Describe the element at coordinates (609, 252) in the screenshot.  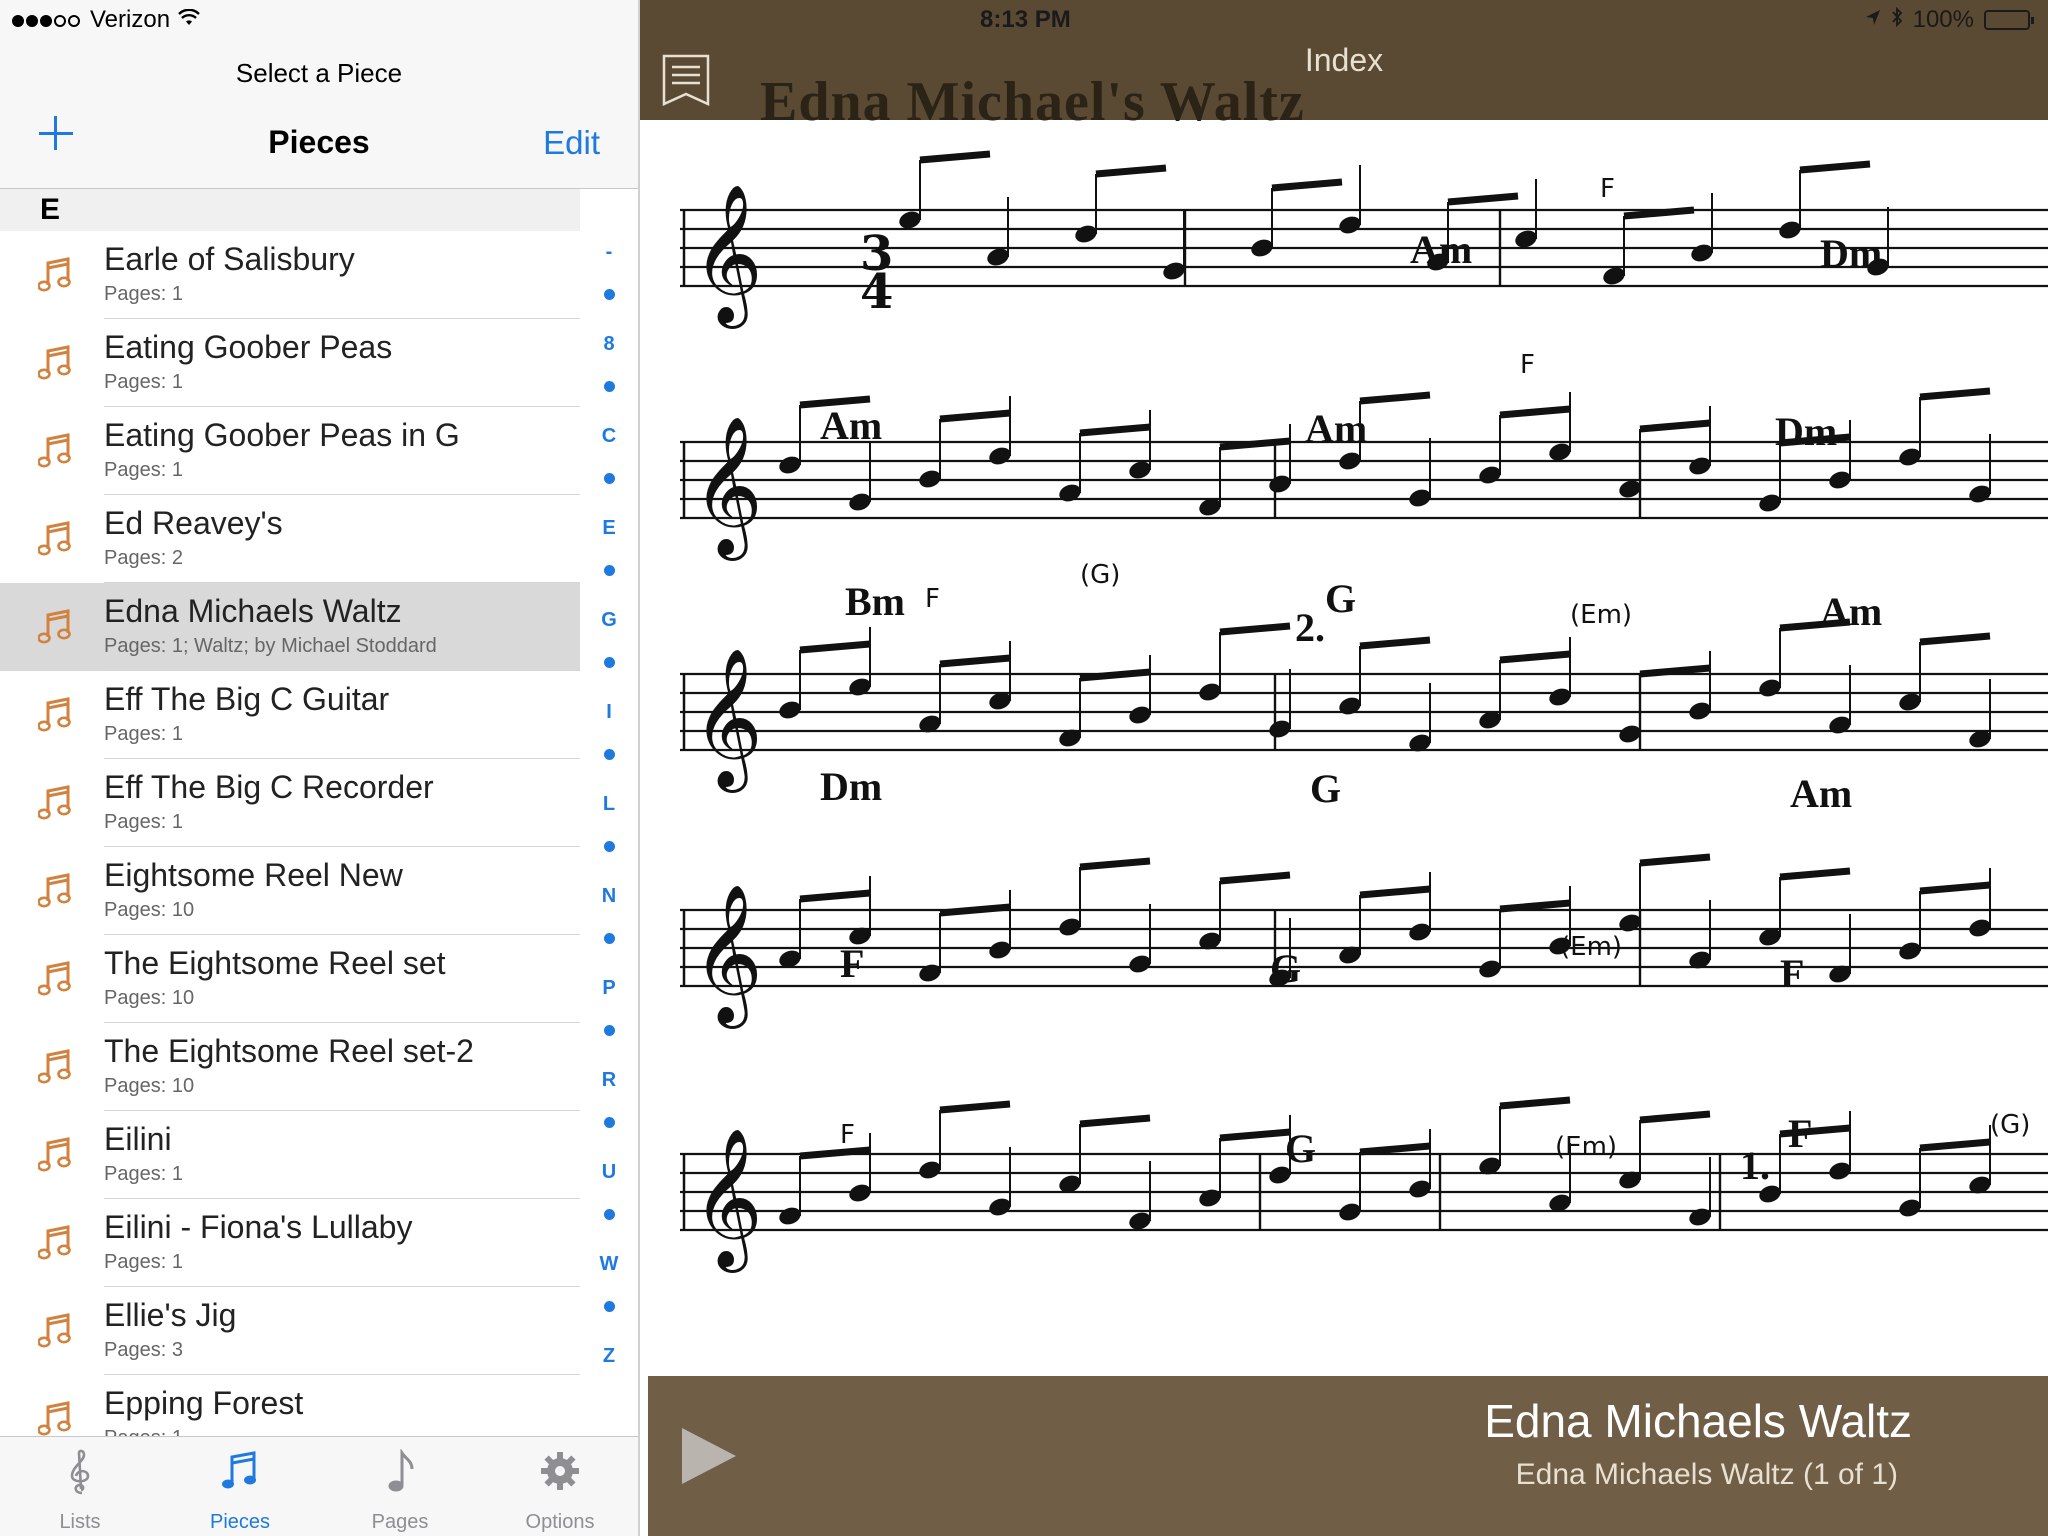
I see `index-letter: -` at that location.